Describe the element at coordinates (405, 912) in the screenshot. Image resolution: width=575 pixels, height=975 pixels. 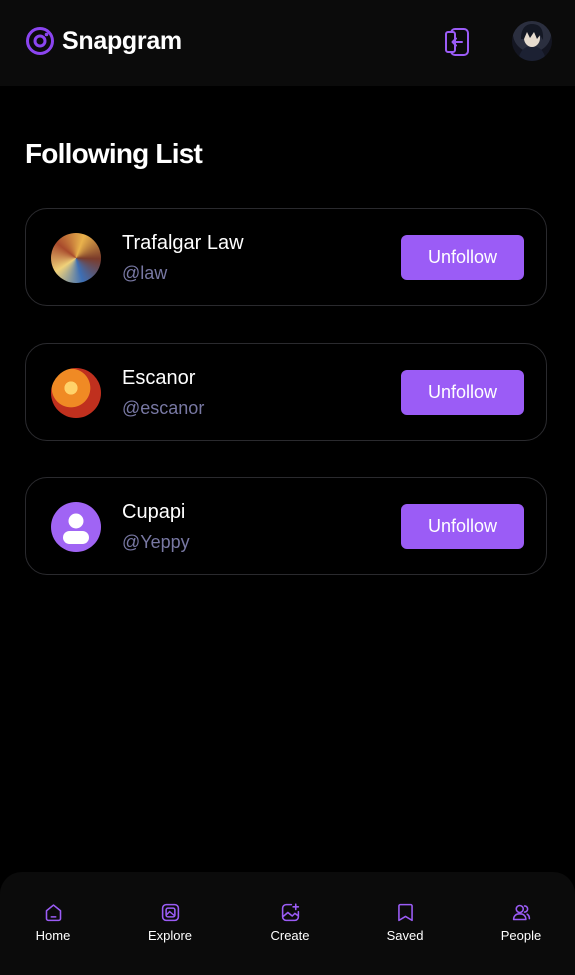
I see `saved-icon` at that location.